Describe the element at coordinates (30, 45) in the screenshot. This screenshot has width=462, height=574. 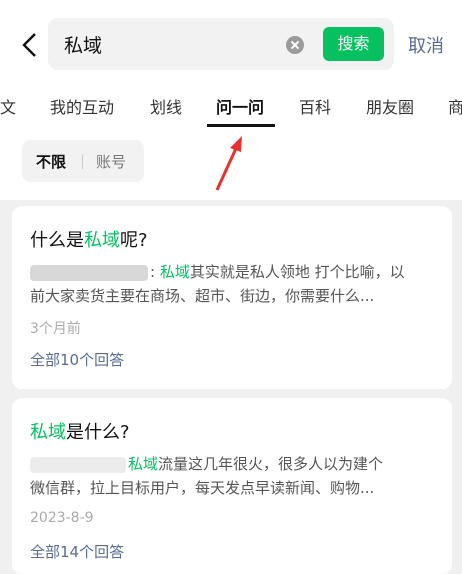
I see `back-icon` at that location.